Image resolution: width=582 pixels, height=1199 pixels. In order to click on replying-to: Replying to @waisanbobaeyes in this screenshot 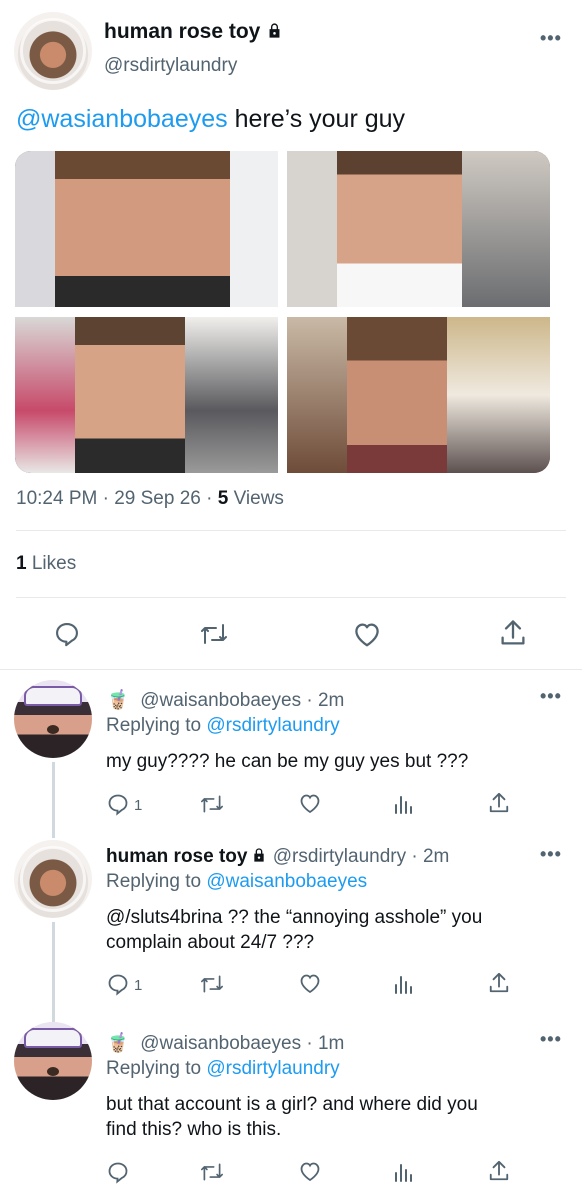, I will do `click(236, 882)`.